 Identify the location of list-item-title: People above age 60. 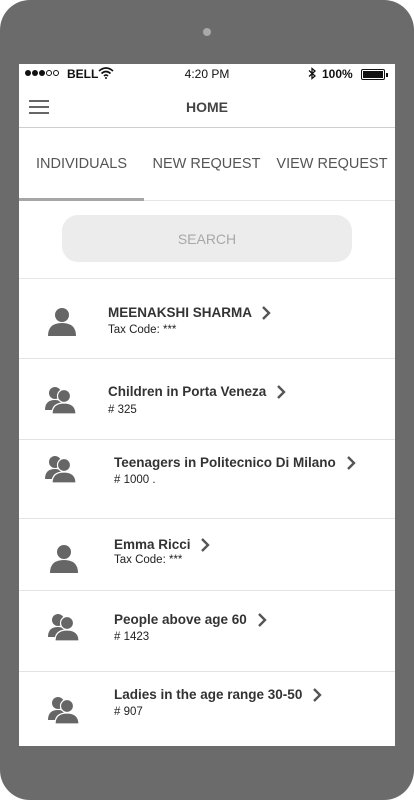
(180, 619).